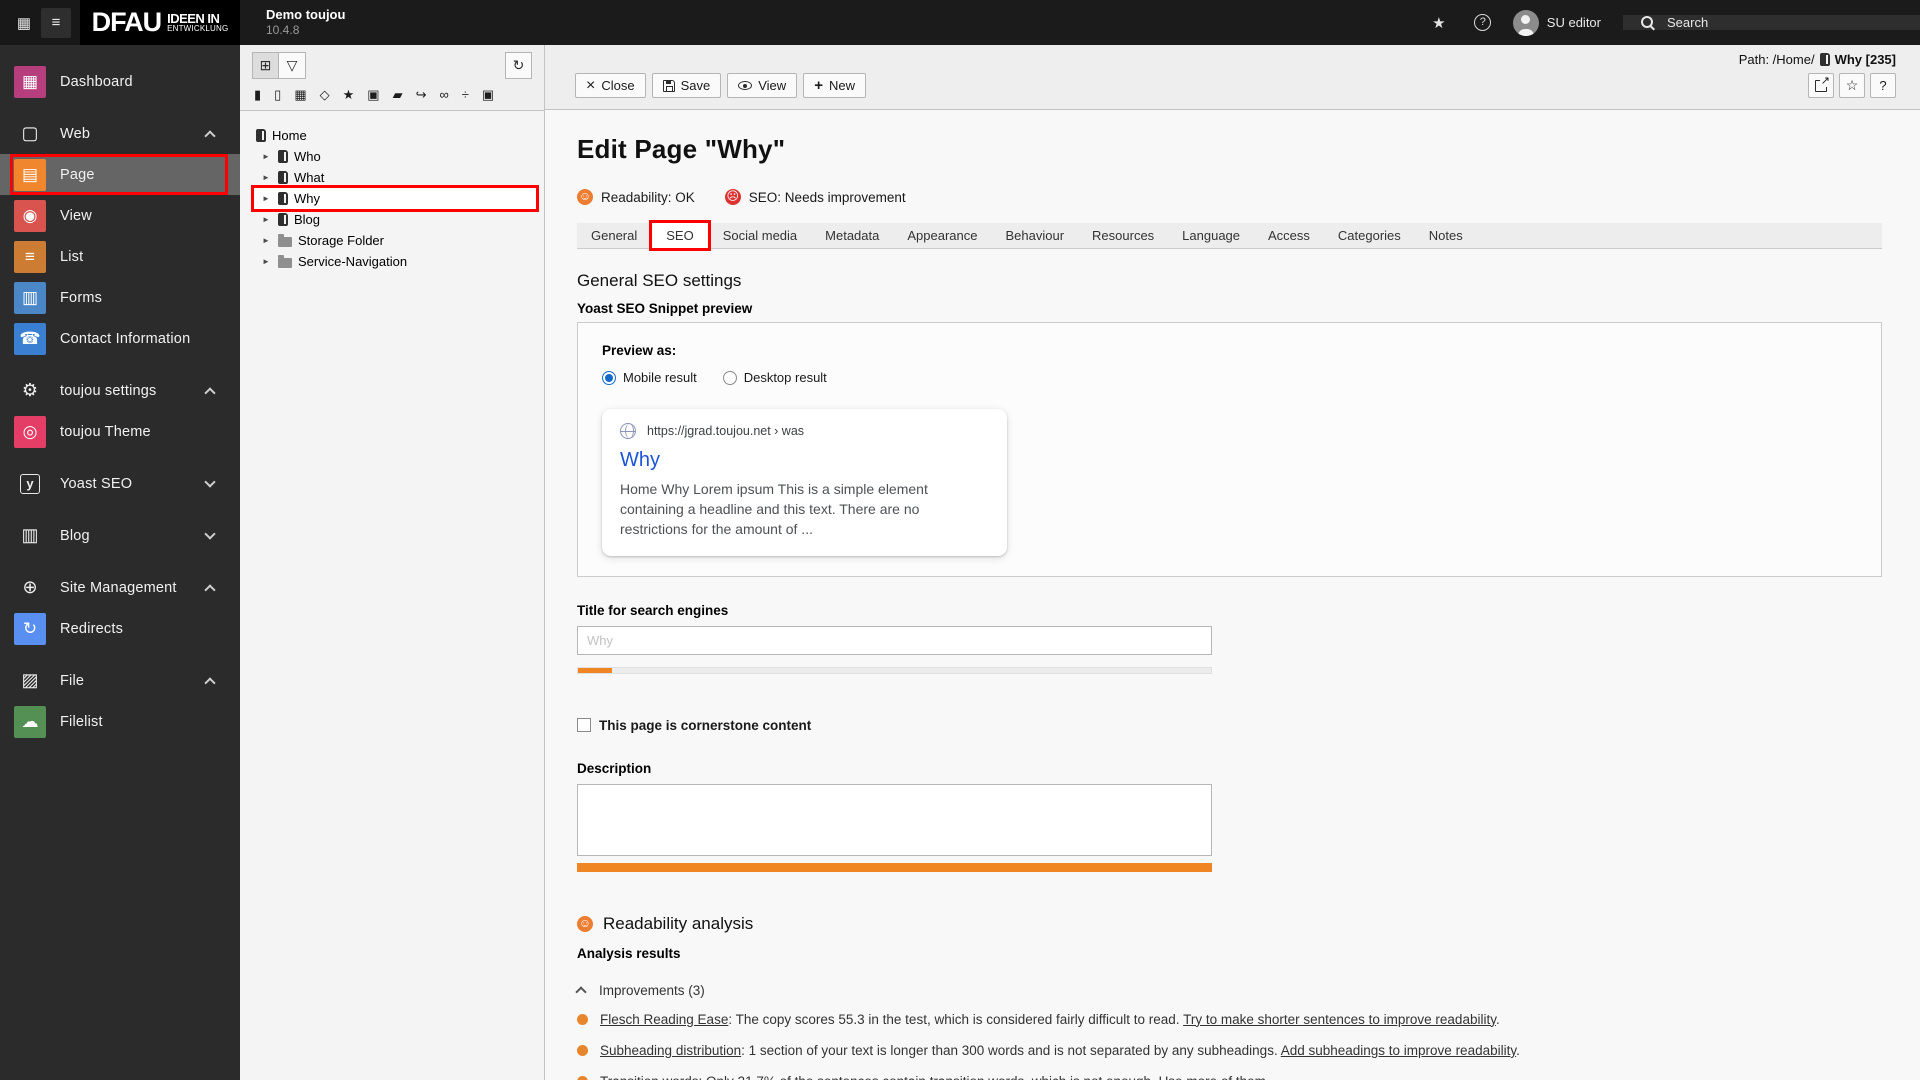 Image resolution: width=1920 pixels, height=1080 pixels. Describe the element at coordinates (120, 628) in the screenshot. I see `sidebar-item: ↻ Redirects` at that location.